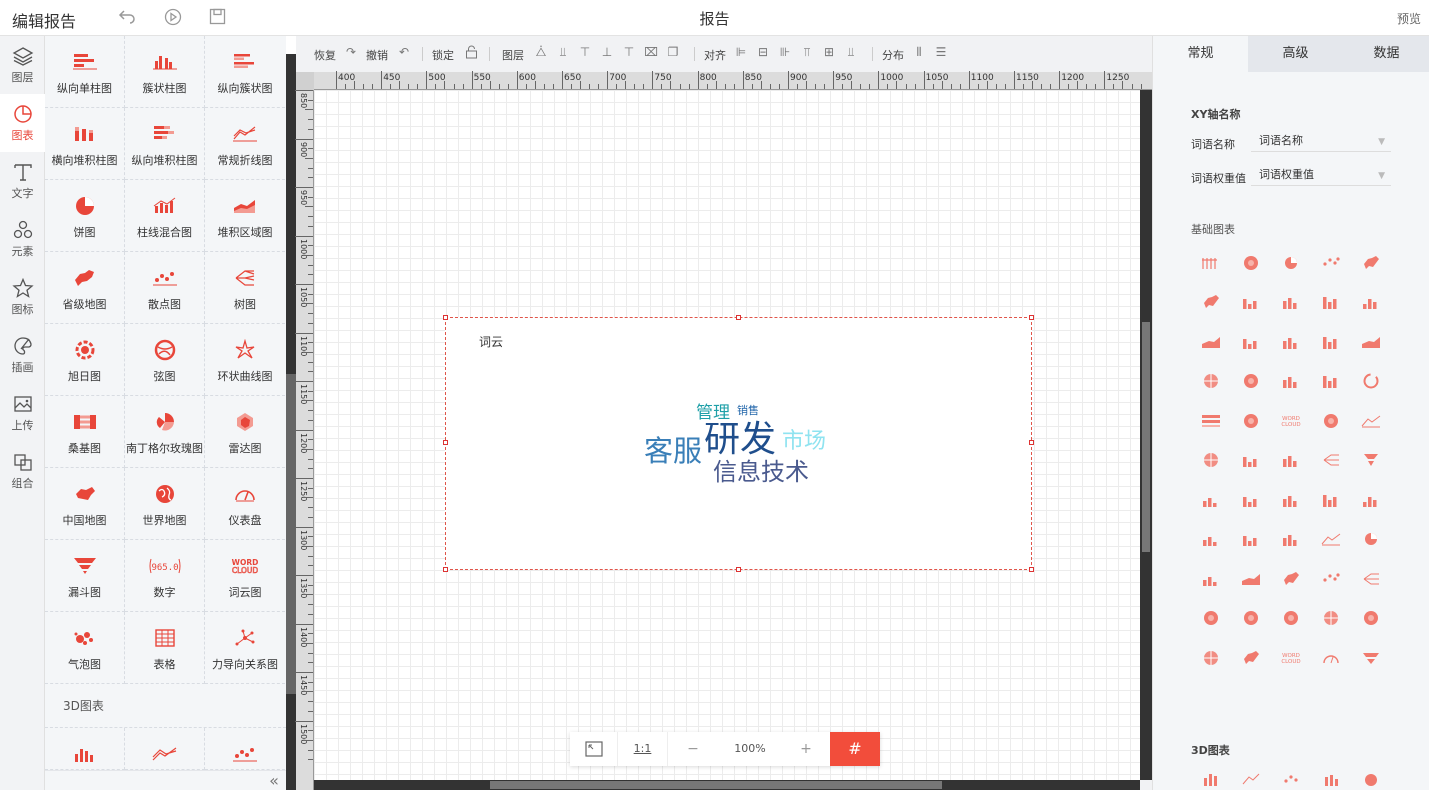 This screenshot has width=1429, height=790. Describe the element at coordinates (1386, 54) in the screenshot. I see `tab-data: 数据` at that location.